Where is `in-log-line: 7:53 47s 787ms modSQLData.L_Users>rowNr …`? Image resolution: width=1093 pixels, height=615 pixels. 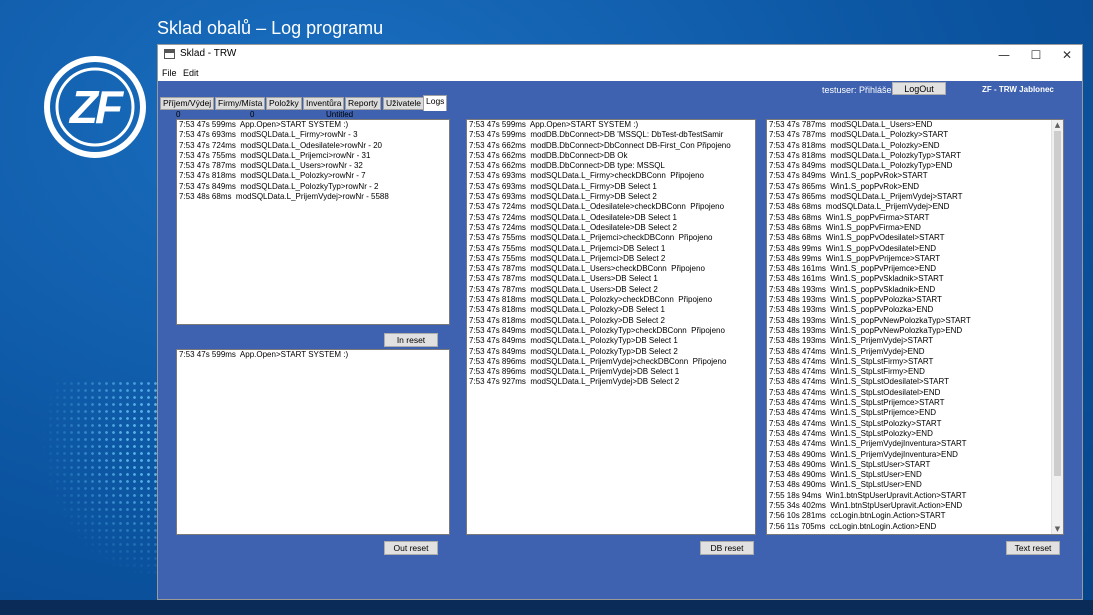
in-log-line: 7:53 47s 787ms modSQLData.L_Users>rowNr … is located at coordinates (271, 166).